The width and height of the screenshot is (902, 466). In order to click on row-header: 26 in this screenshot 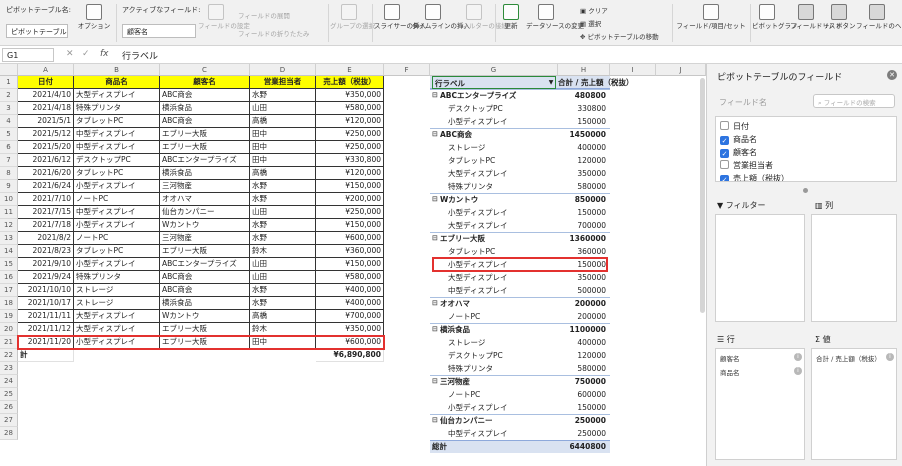, I will do `click(9, 407)`.